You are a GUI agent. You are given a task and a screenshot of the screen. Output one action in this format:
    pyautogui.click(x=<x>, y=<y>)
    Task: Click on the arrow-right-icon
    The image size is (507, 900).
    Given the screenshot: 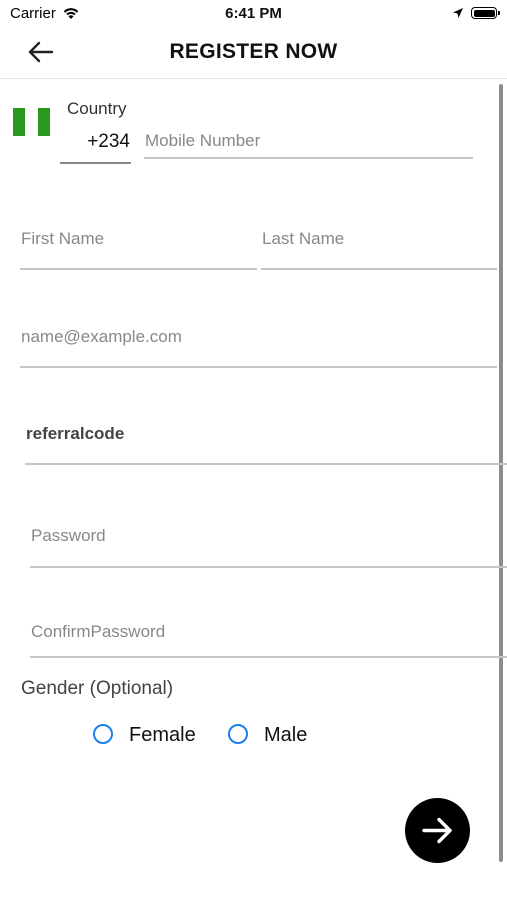 What is the action you would take?
    pyautogui.click(x=437, y=830)
    